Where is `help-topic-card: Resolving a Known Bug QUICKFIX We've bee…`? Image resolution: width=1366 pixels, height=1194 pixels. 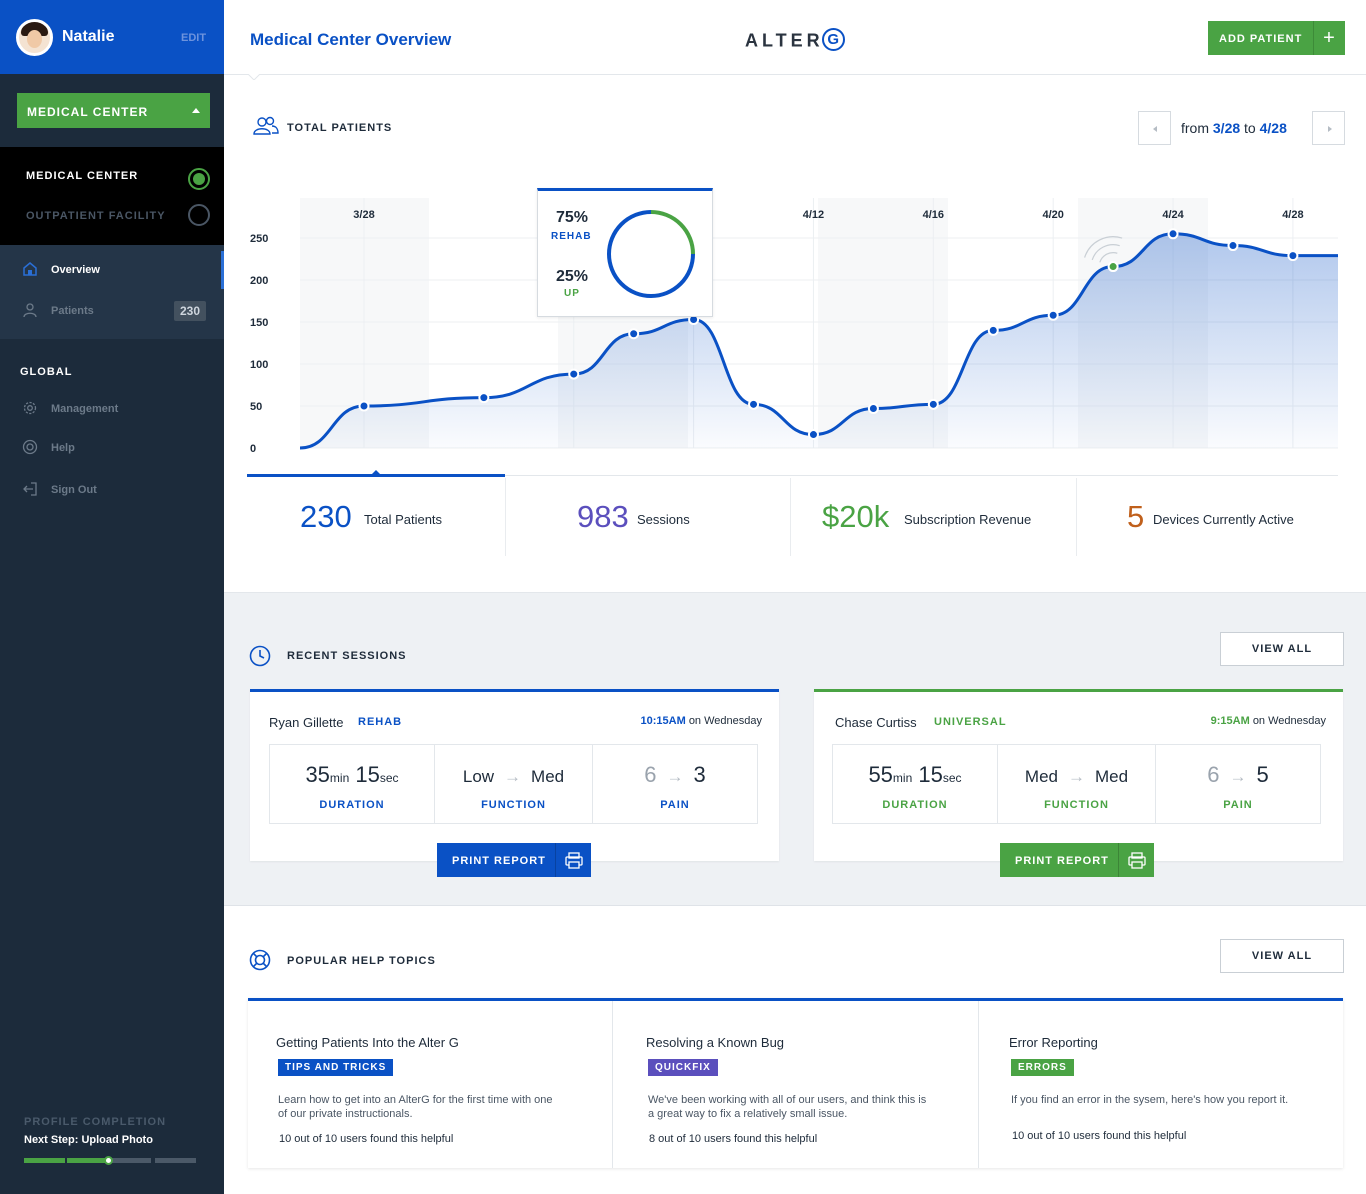 help-topic-card: Resolving a Known Bug QUICKFIX We've bee… is located at coordinates (796, 1084).